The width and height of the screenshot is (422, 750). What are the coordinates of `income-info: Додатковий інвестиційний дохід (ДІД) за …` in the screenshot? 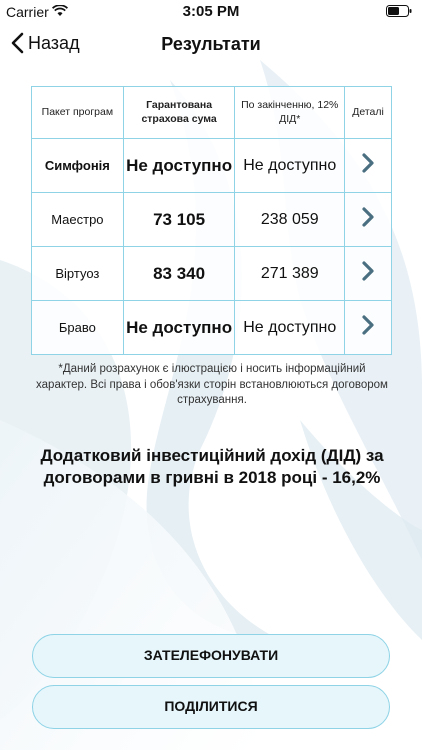 It's located at (212, 467).